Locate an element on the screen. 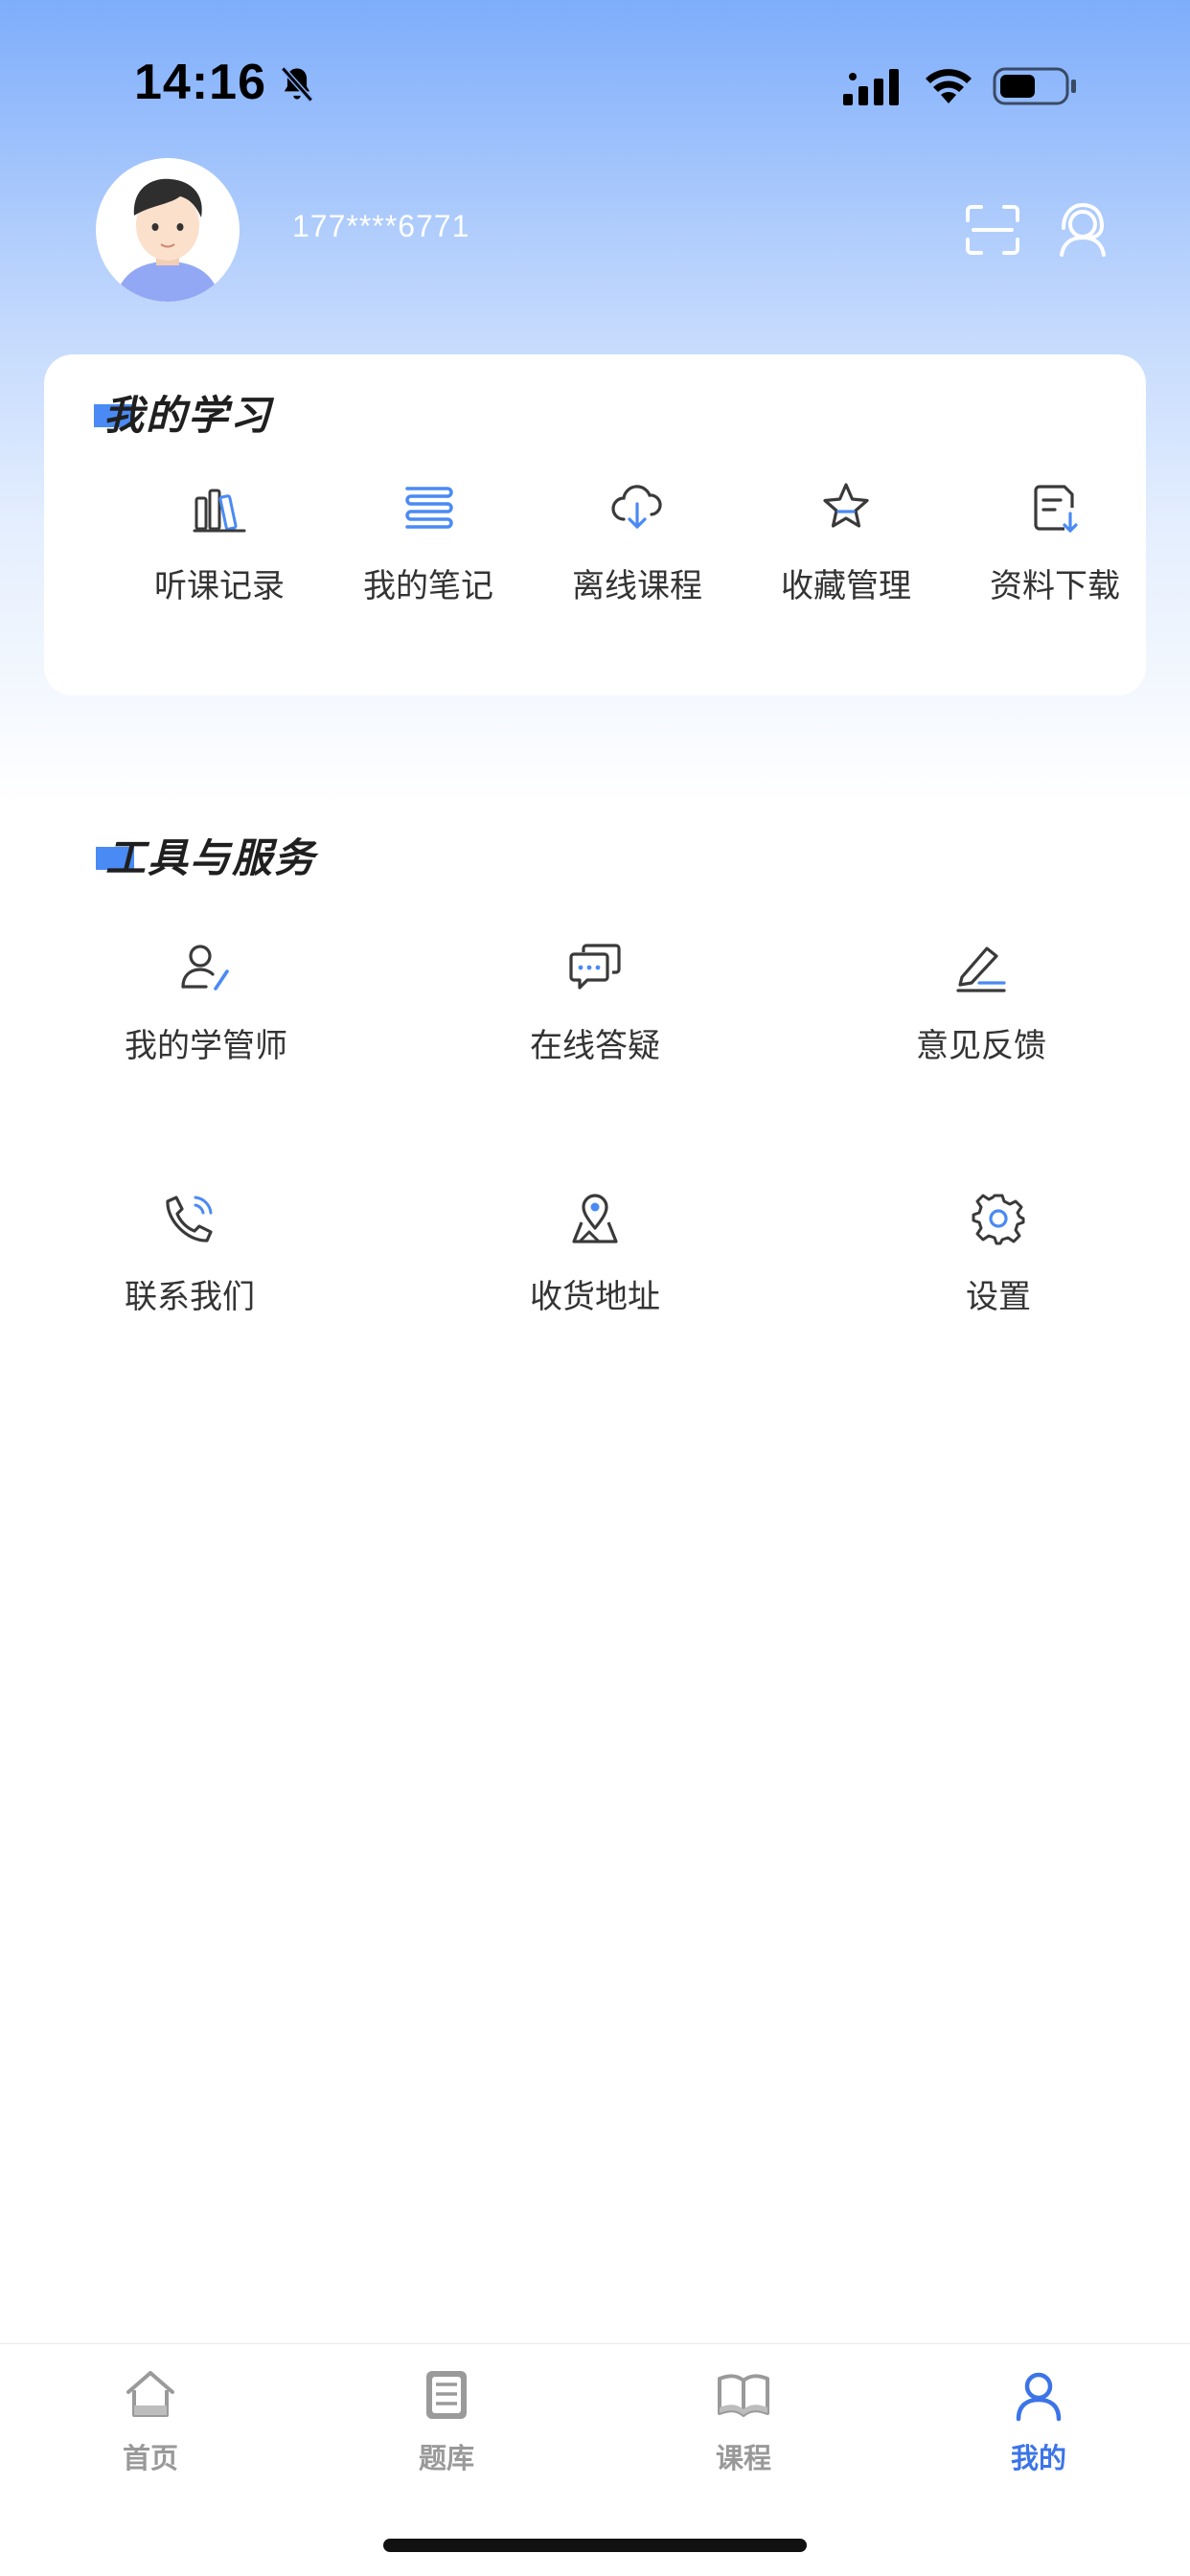 Image resolution: width=1190 pixels, height=2576 pixels. book-open-icon is located at coordinates (744, 2395).